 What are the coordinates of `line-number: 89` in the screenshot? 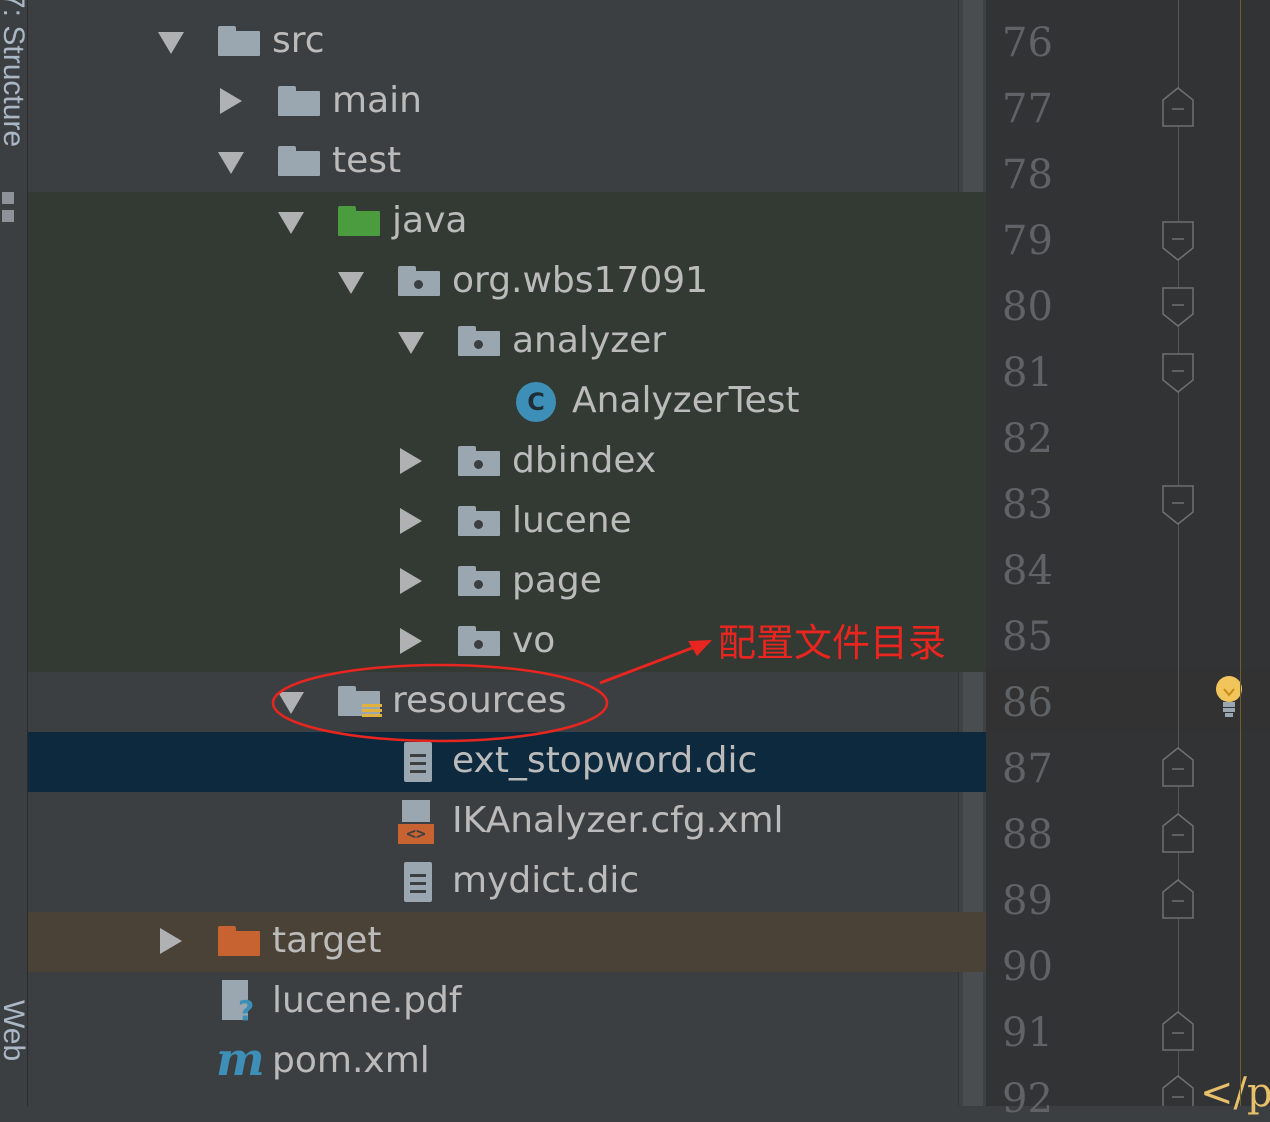 It's located at (1027, 901).